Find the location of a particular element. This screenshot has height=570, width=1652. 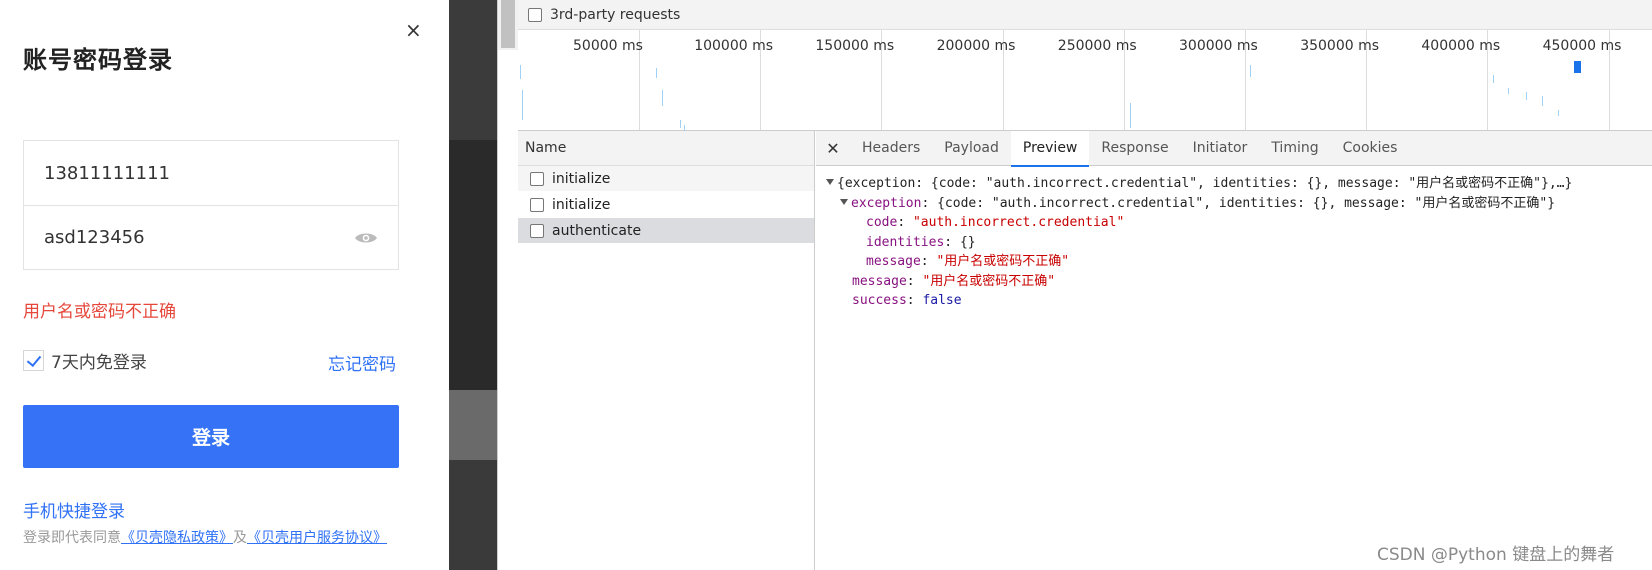

timeline-tick-label: 50000 ms is located at coordinates (608, 46).